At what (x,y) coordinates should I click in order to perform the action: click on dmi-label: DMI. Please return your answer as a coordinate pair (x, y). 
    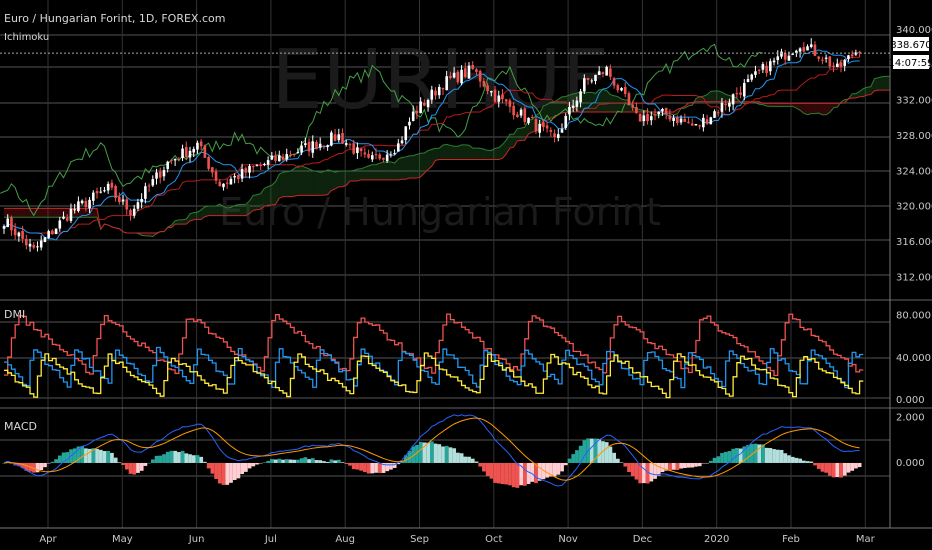
    Looking at the image, I should click on (14, 314).